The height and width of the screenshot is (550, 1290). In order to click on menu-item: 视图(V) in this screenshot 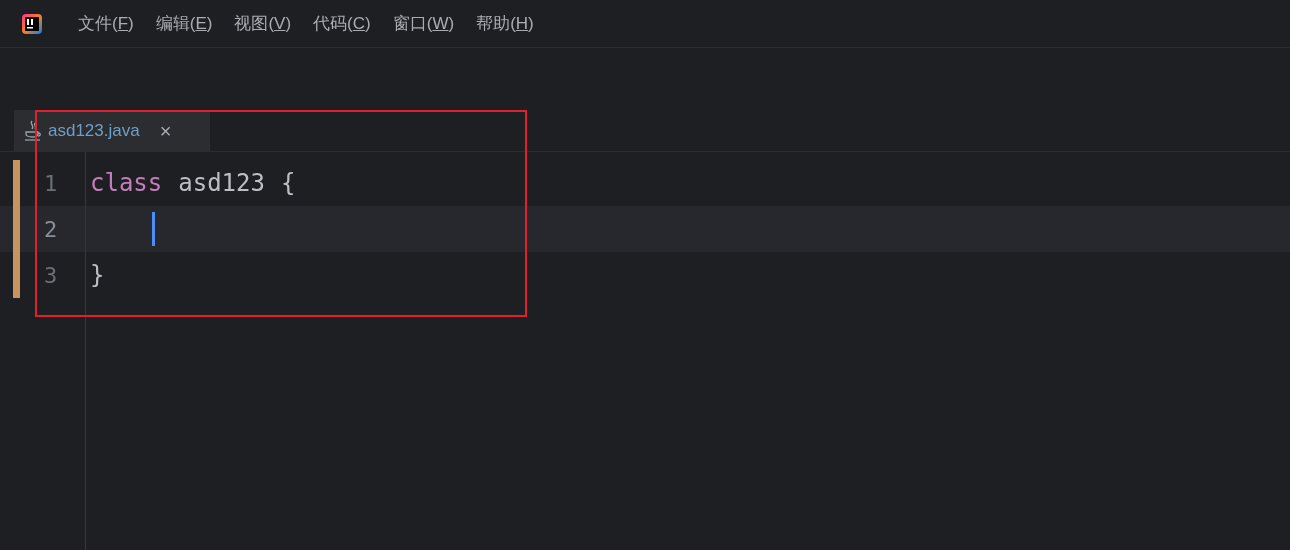, I will do `click(263, 23)`.